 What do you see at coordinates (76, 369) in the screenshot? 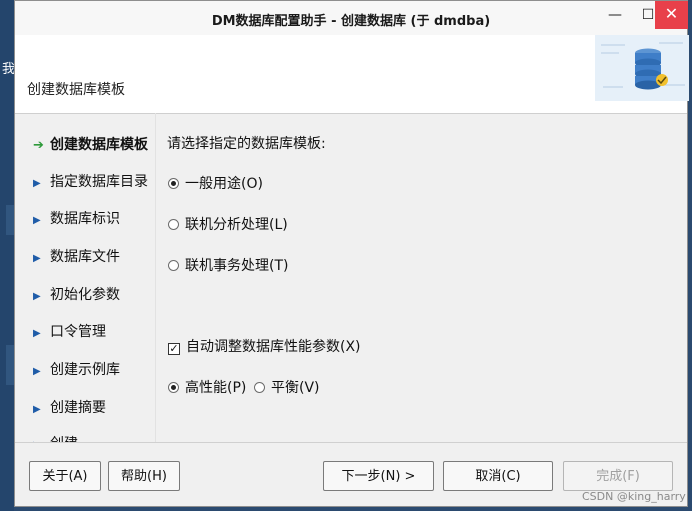
I see `nav-step-sample-db: ▶ 创建示例库` at bounding box center [76, 369].